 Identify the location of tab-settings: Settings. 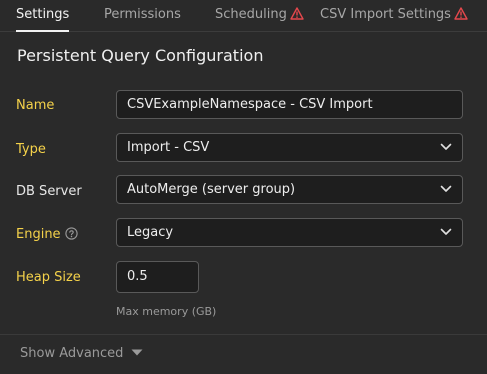
(43, 16).